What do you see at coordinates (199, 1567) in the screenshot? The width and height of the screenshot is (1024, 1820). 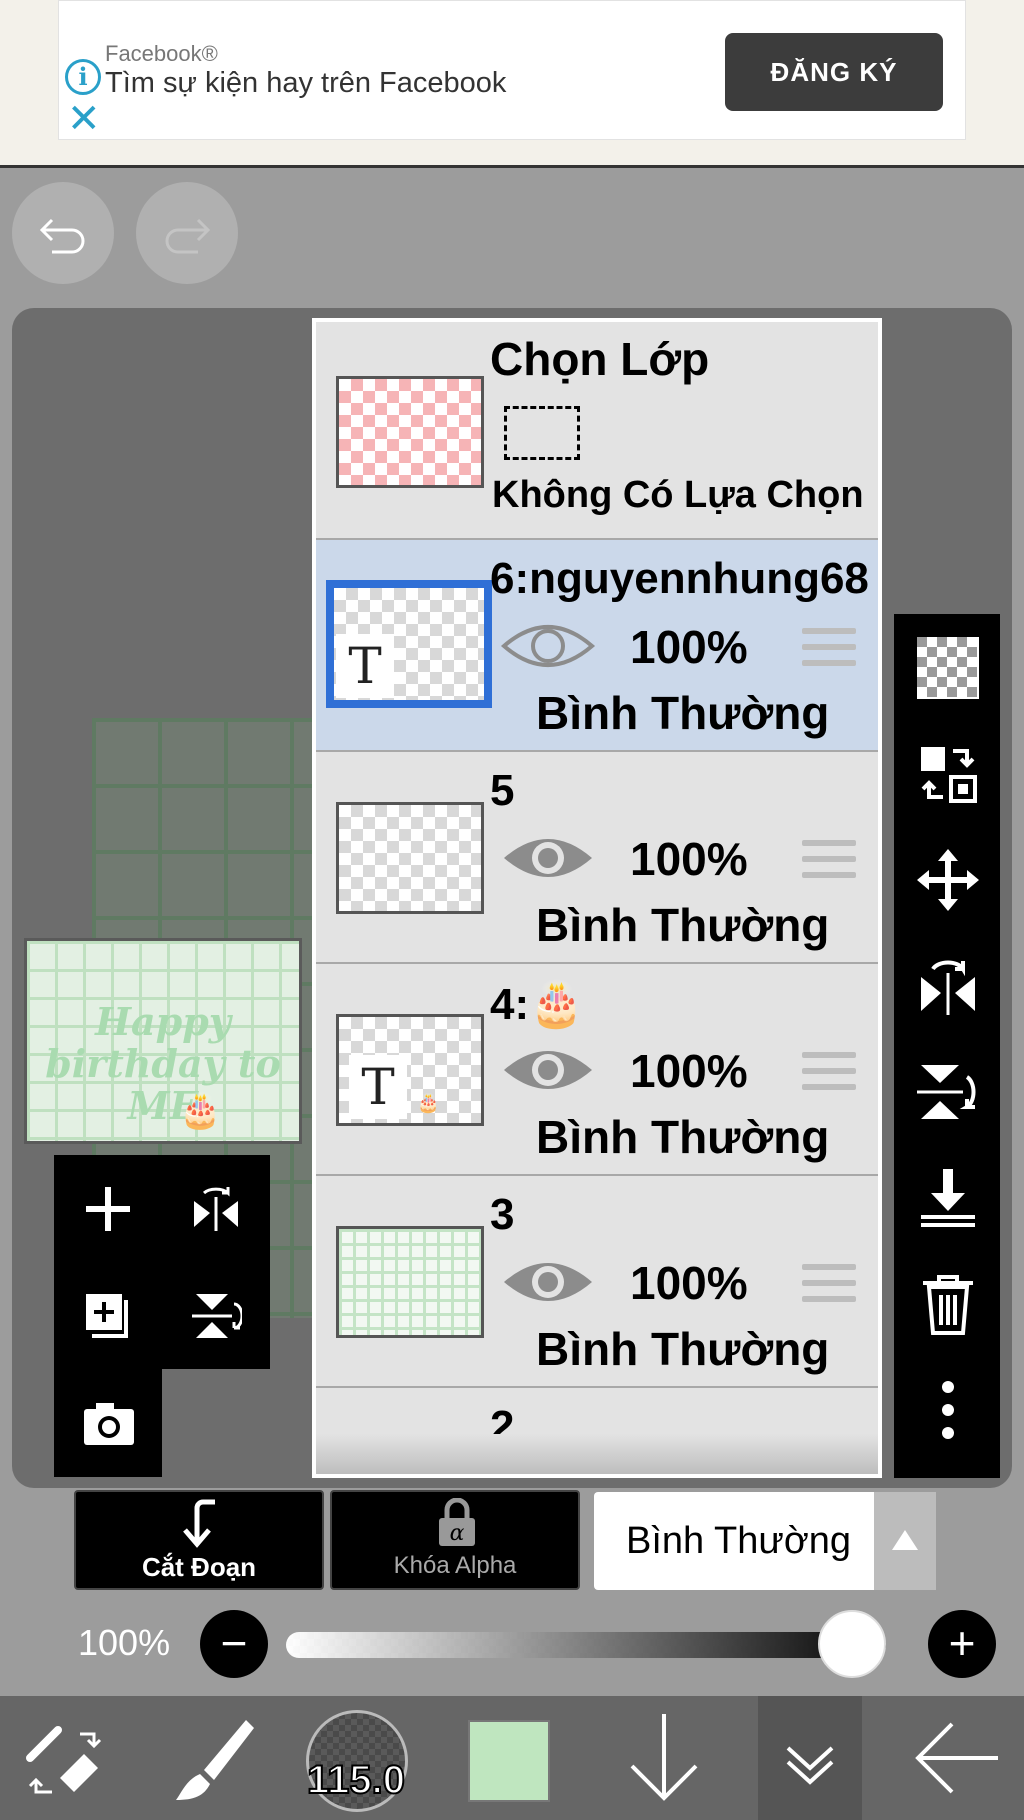 I see `clipping-label: Cắt Đoạn` at bounding box center [199, 1567].